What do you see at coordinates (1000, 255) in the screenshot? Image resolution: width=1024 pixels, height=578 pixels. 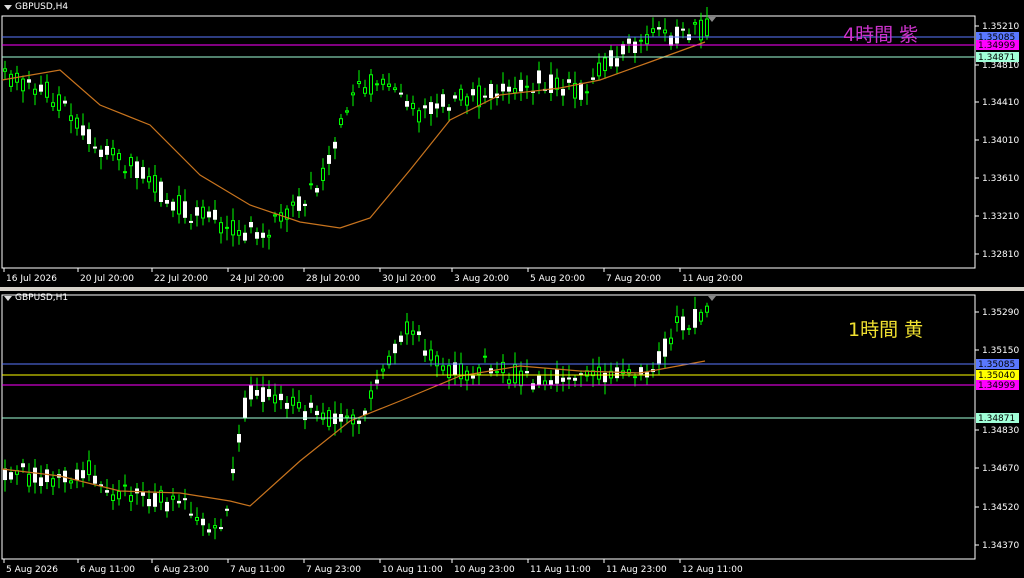 I see `y-axis-label: 1.32810` at bounding box center [1000, 255].